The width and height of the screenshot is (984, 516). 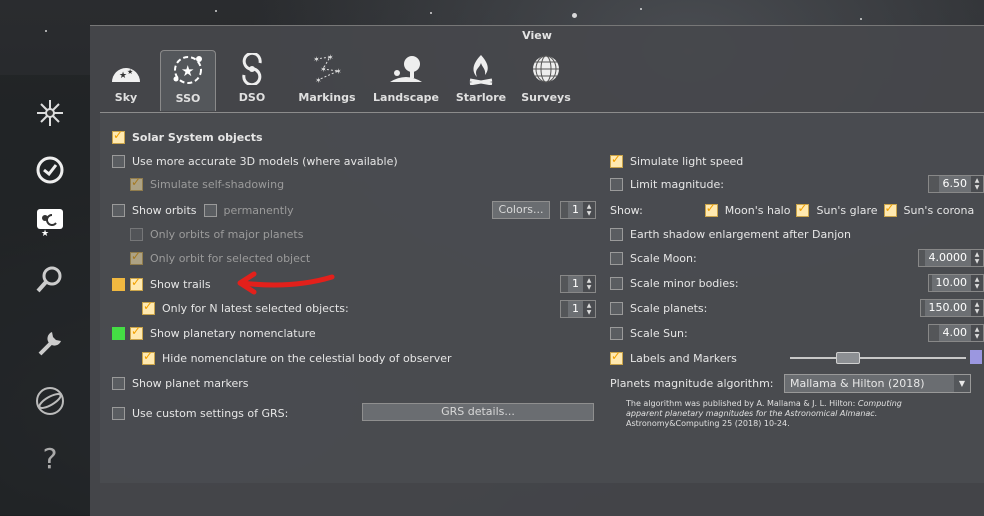 What do you see at coordinates (956, 333) in the screenshot?
I see `scale-sun-spinbox: 4.00 ▲ ▼` at bounding box center [956, 333].